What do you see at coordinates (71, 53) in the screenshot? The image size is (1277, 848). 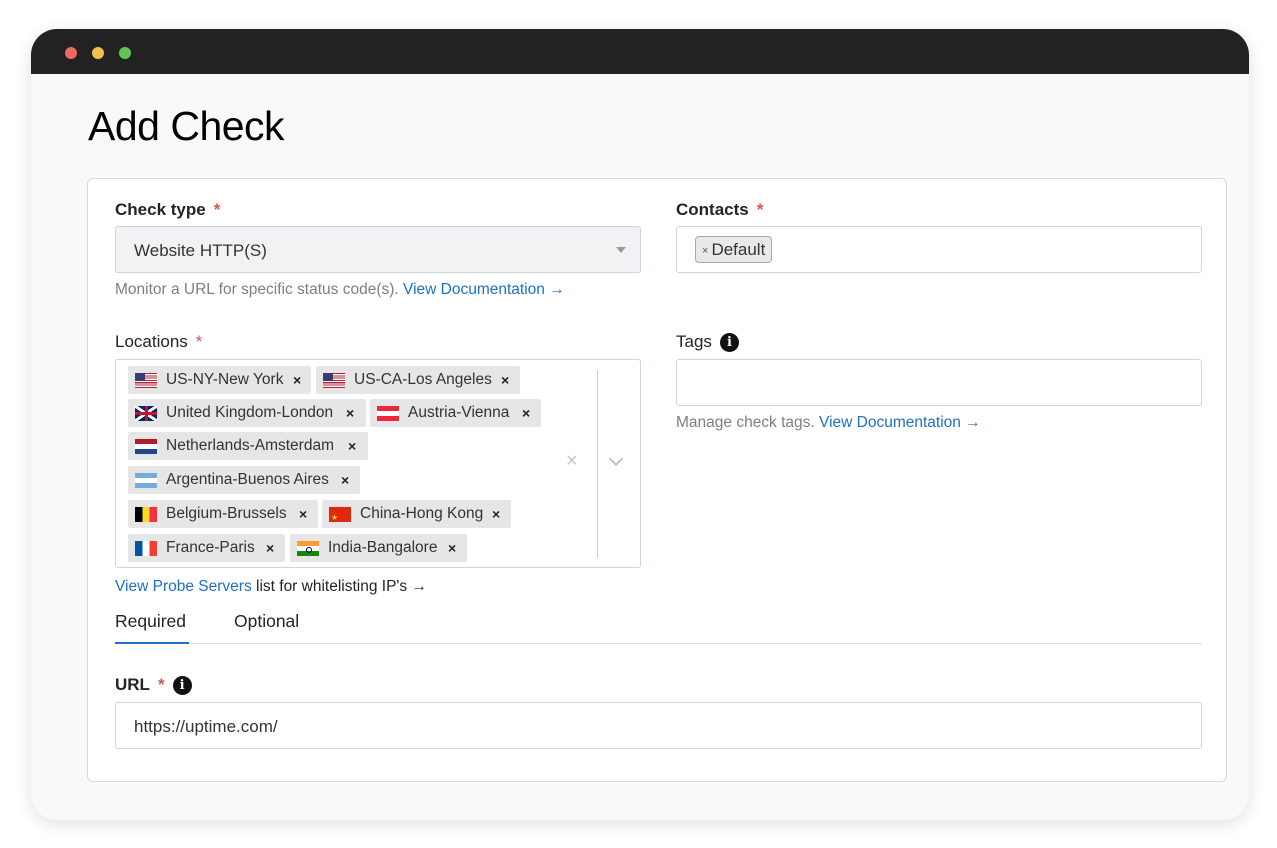 I see `close-window-button` at bounding box center [71, 53].